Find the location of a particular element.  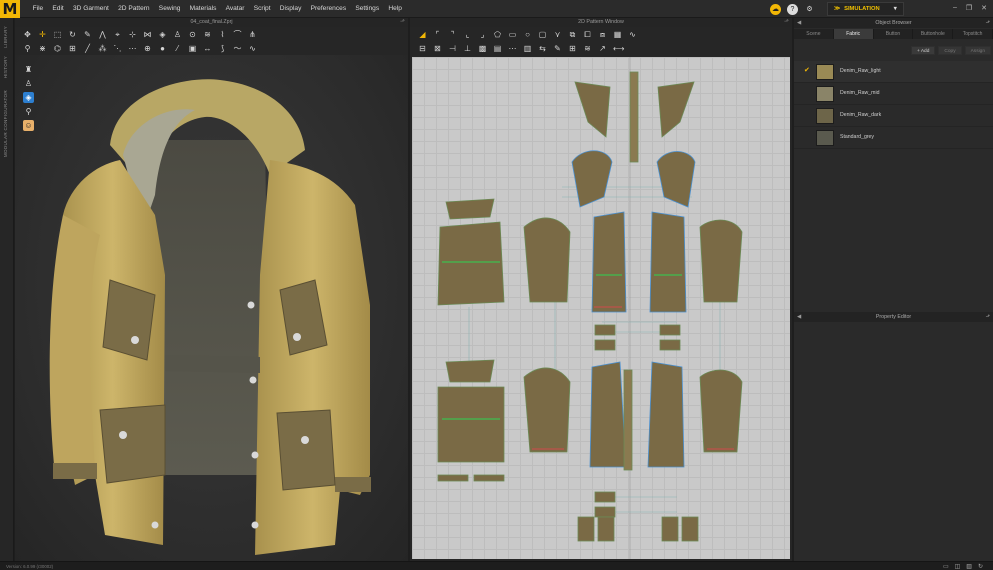

garment-display-icon: ♜ is located at coordinates (28, 69).